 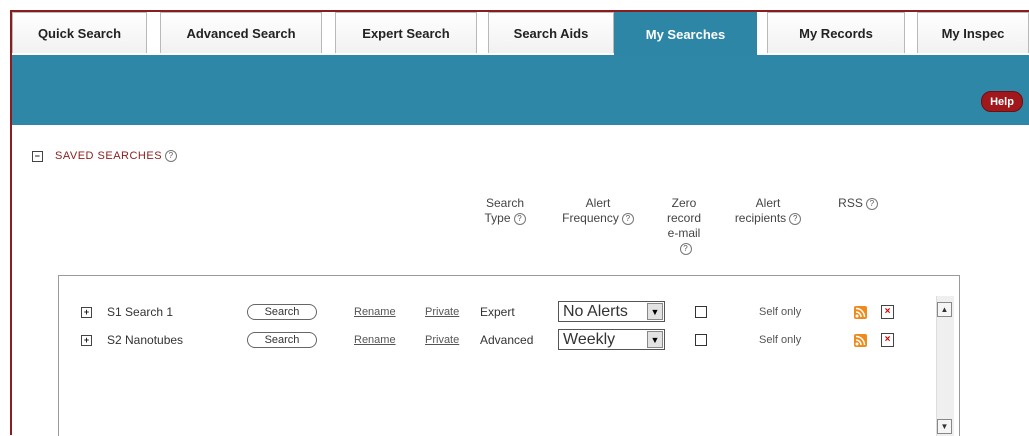 What do you see at coordinates (589, 339) in the screenshot?
I see `alert-frequency-value: Weekly` at bounding box center [589, 339].